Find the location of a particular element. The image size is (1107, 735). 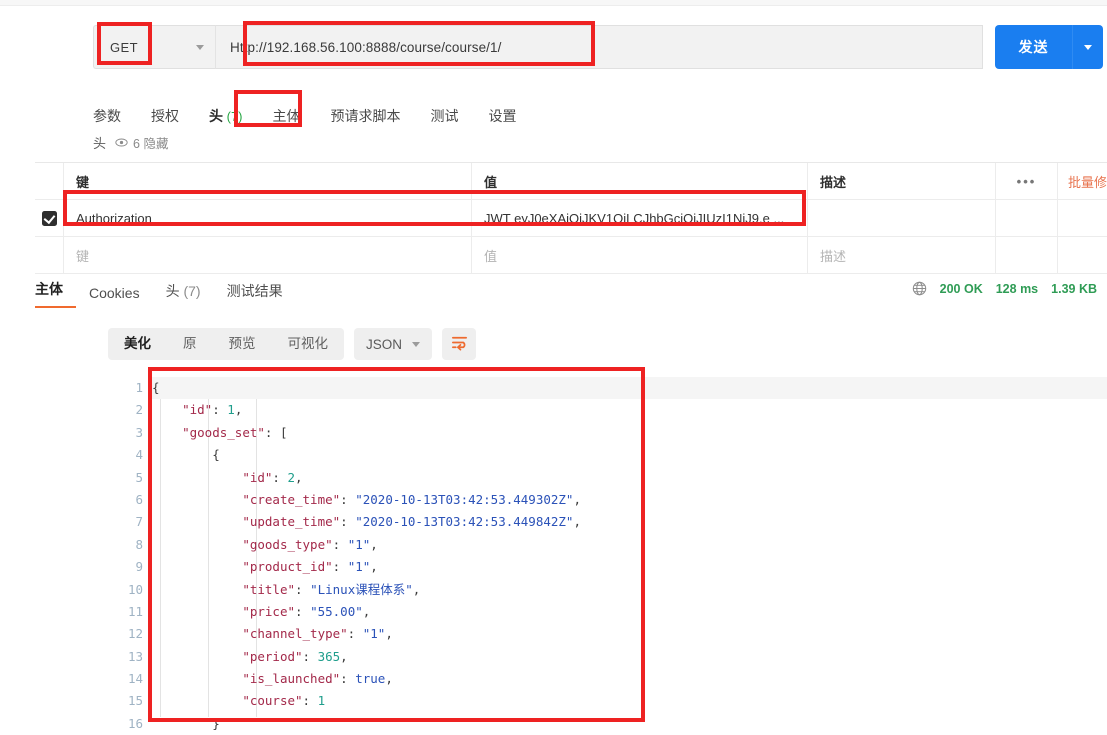

json-token-b: true is located at coordinates (370, 679).